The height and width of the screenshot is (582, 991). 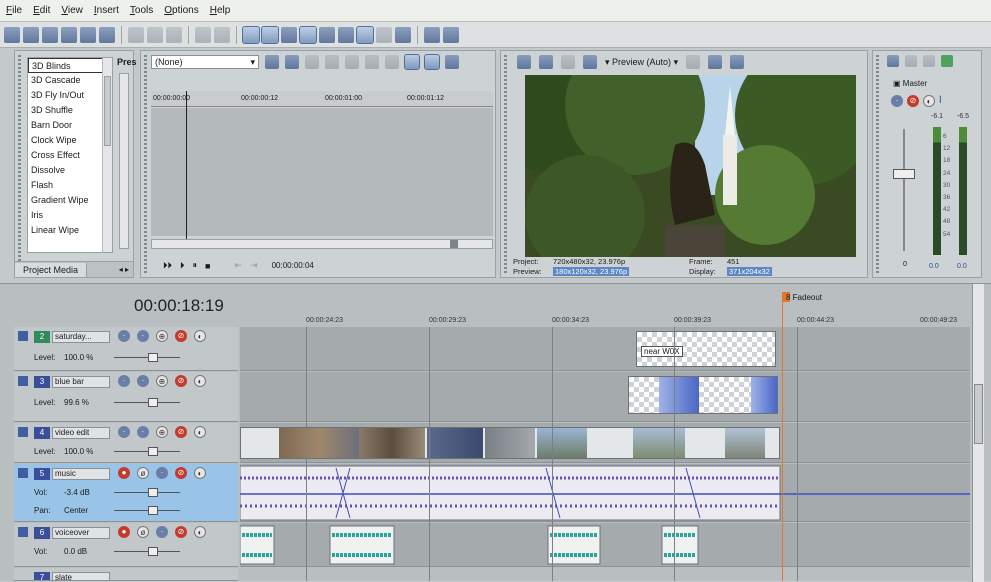 What do you see at coordinates (70, 200) in the screenshot?
I see `list-item: Gradient Wipe` at bounding box center [70, 200].